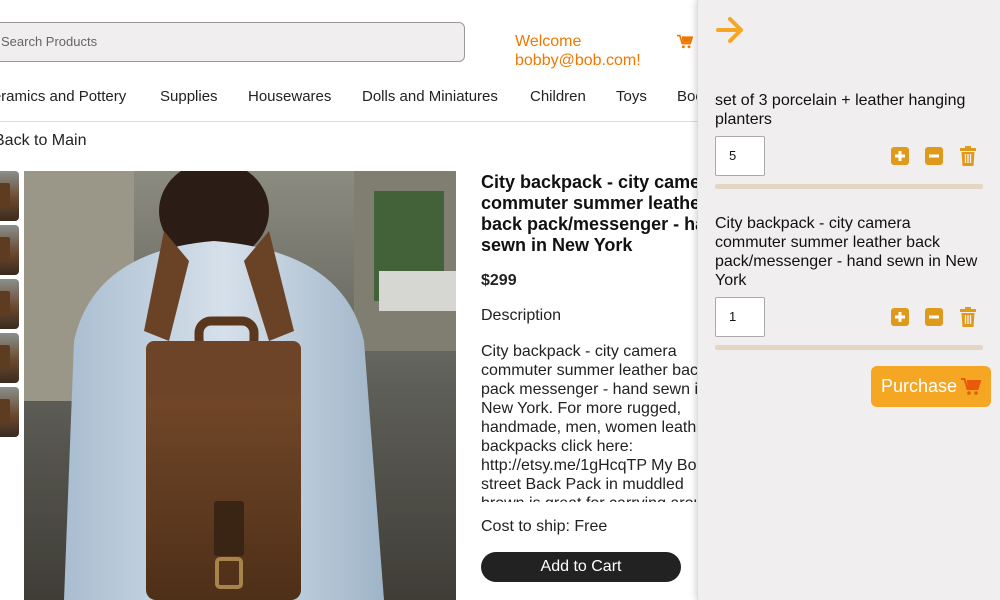 This screenshot has height=600, width=1000. What do you see at coordinates (578, 51) in the screenshot?
I see `welcome-message: Welcome bobby@bob.com!` at bounding box center [578, 51].